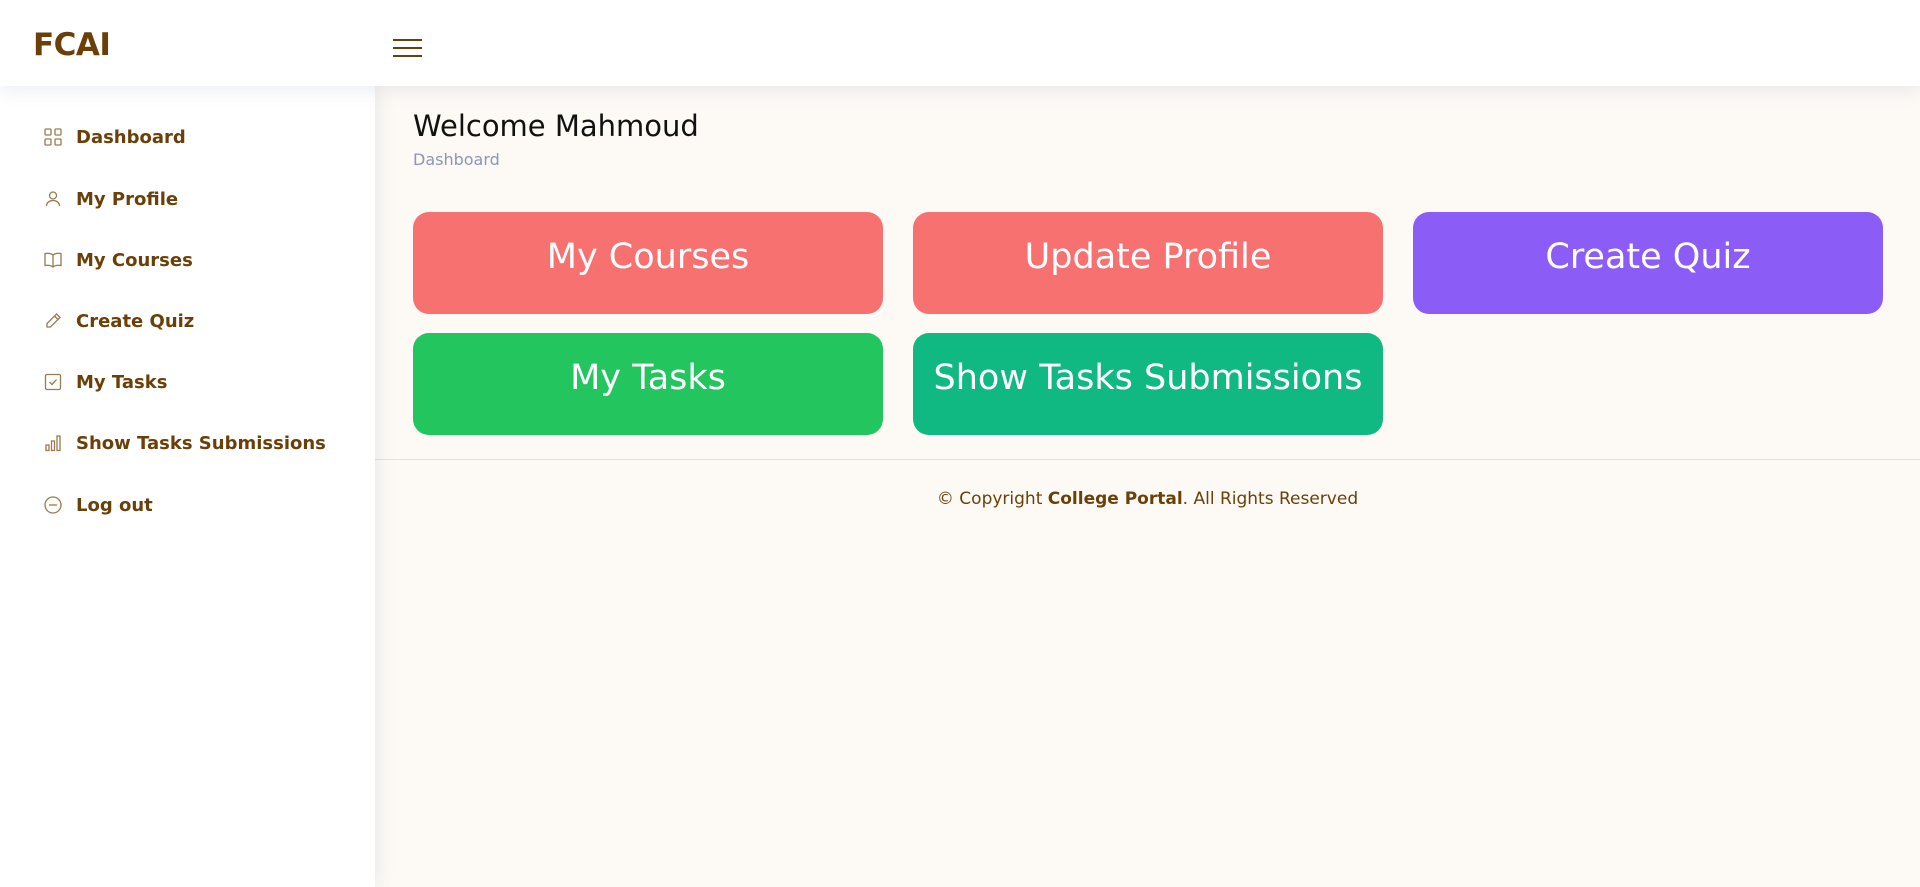 This screenshot has height=887, width=1920. Describe the element at coordinates (135, 321) in the screenshot. I see `sidebar-item-label: Create Quiz` at that location.